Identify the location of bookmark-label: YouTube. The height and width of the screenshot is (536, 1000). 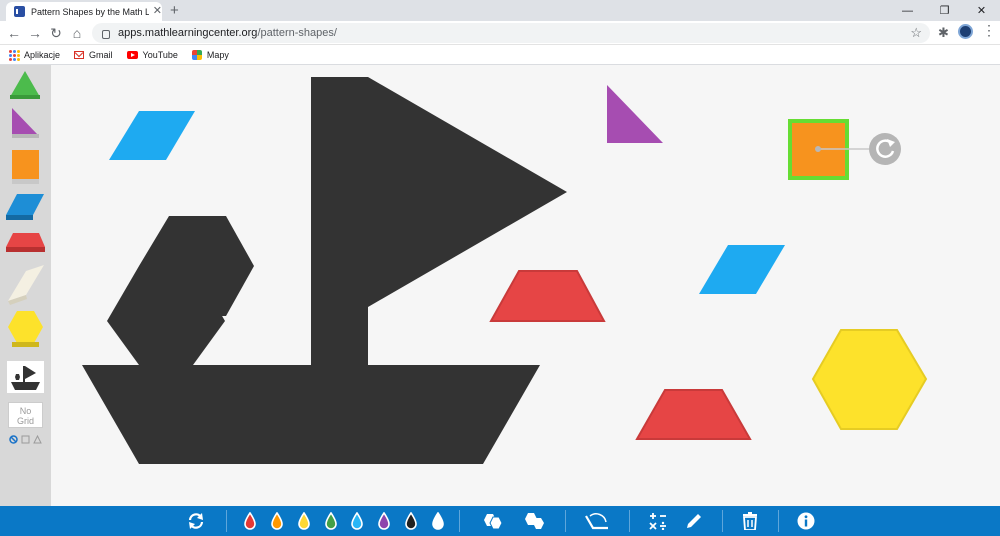
(160, 54).